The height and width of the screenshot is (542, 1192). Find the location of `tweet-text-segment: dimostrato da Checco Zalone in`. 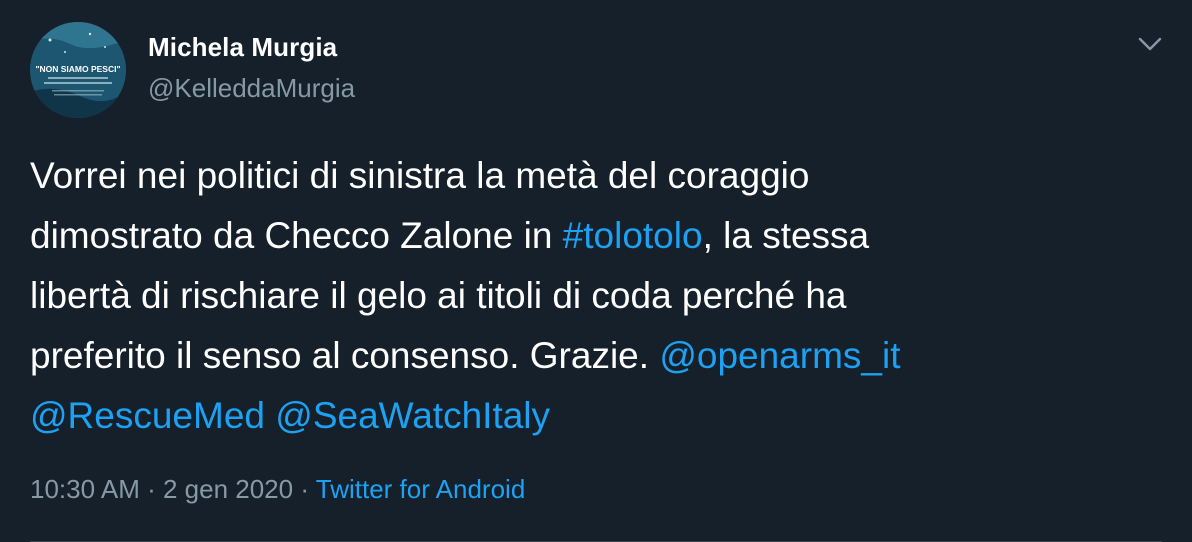

tweet-text-segment: dimostrato da Checco Zalone in is located at coordinates (296, 235).